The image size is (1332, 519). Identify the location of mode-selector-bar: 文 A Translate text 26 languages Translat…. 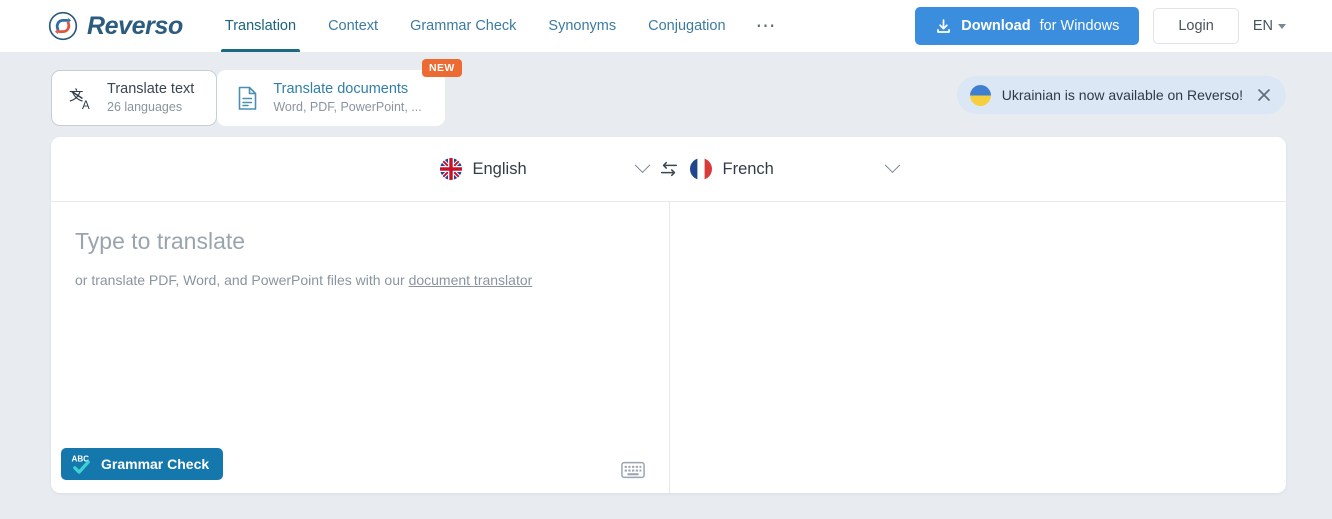
(666, 89).